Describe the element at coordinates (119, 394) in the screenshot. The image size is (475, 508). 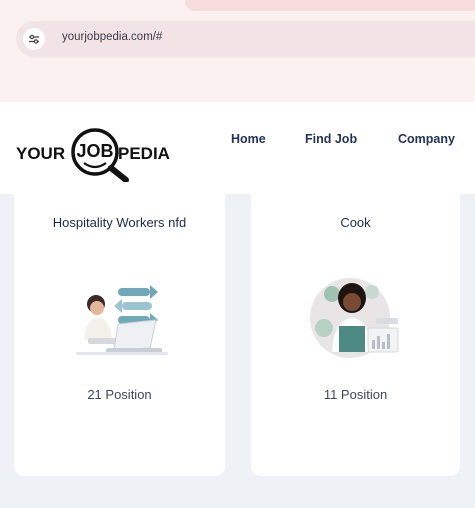
I see `position-count: 21 Position` at that location.